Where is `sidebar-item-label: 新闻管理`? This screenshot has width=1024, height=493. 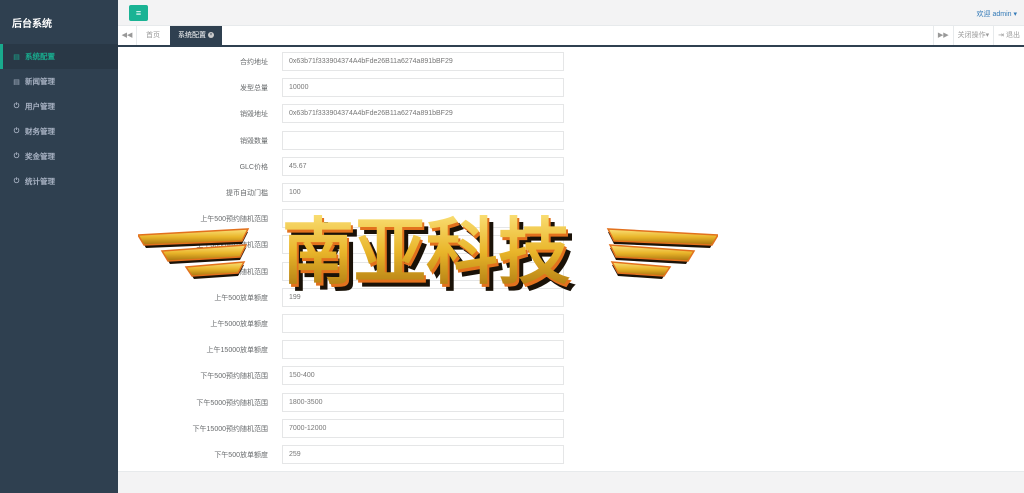 sidebar-item-label: 新闻管理 is located at coordinates (40, 81).